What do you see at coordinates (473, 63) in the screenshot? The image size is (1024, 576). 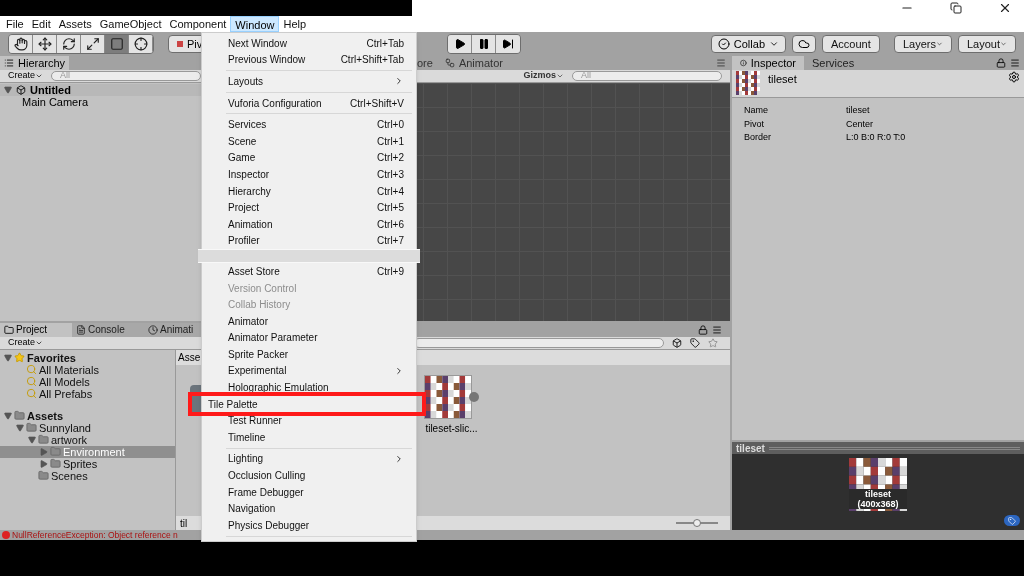 I see `scene-tab: Animator` at bounding box center [473, 63].